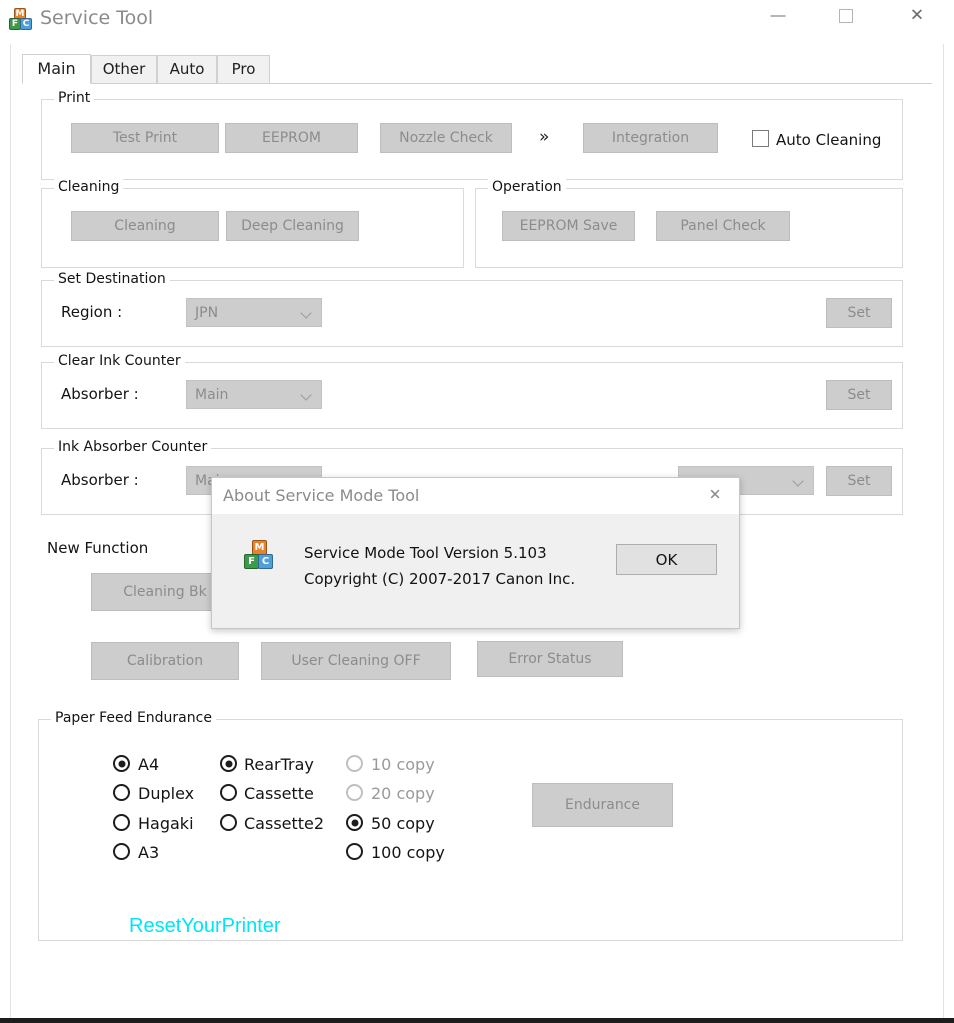 The width and height of the screenshot is (954, 1023). What do you see at coordinates (212, 394) in the screenshot?
I see `clear-ink-absorber-combobox-value: Main` at bounding box center [212, 394].